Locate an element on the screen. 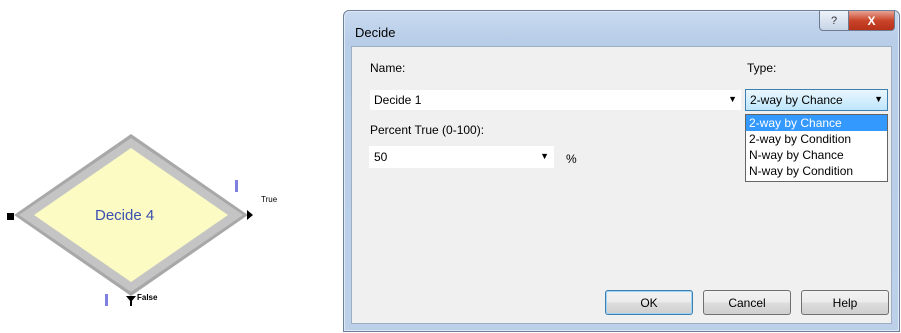  type-combo: 2-way by Chance ▼ is located at coordinates (816, 100).